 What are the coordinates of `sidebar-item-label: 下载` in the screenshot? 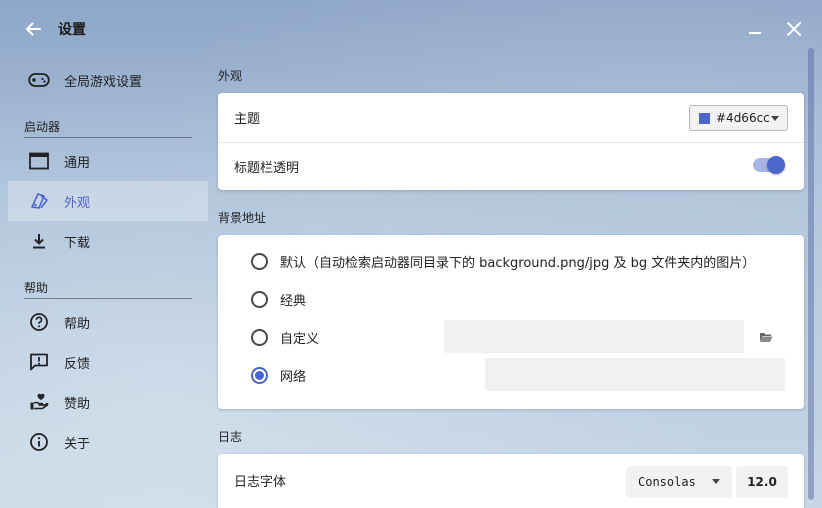 It's located at (77, 243).